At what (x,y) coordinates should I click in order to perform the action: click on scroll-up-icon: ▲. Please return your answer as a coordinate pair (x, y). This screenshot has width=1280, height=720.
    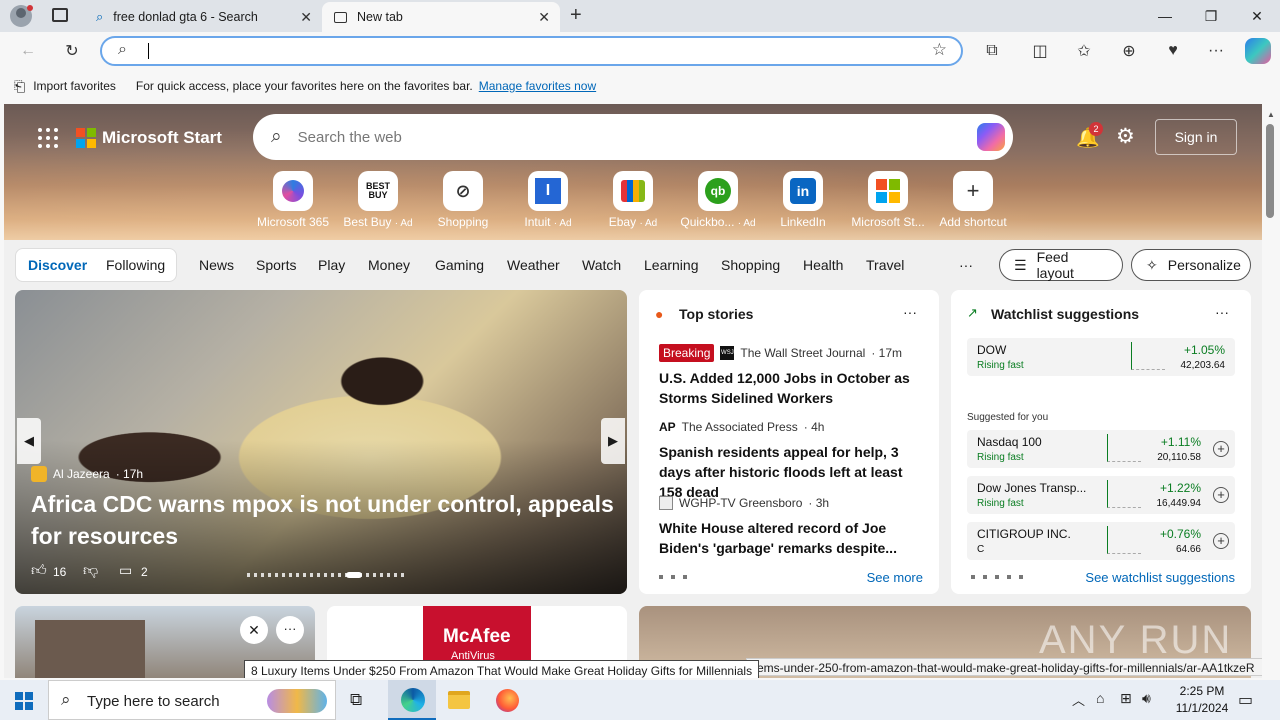
    Looking at the image, I should click on (1271, 114).